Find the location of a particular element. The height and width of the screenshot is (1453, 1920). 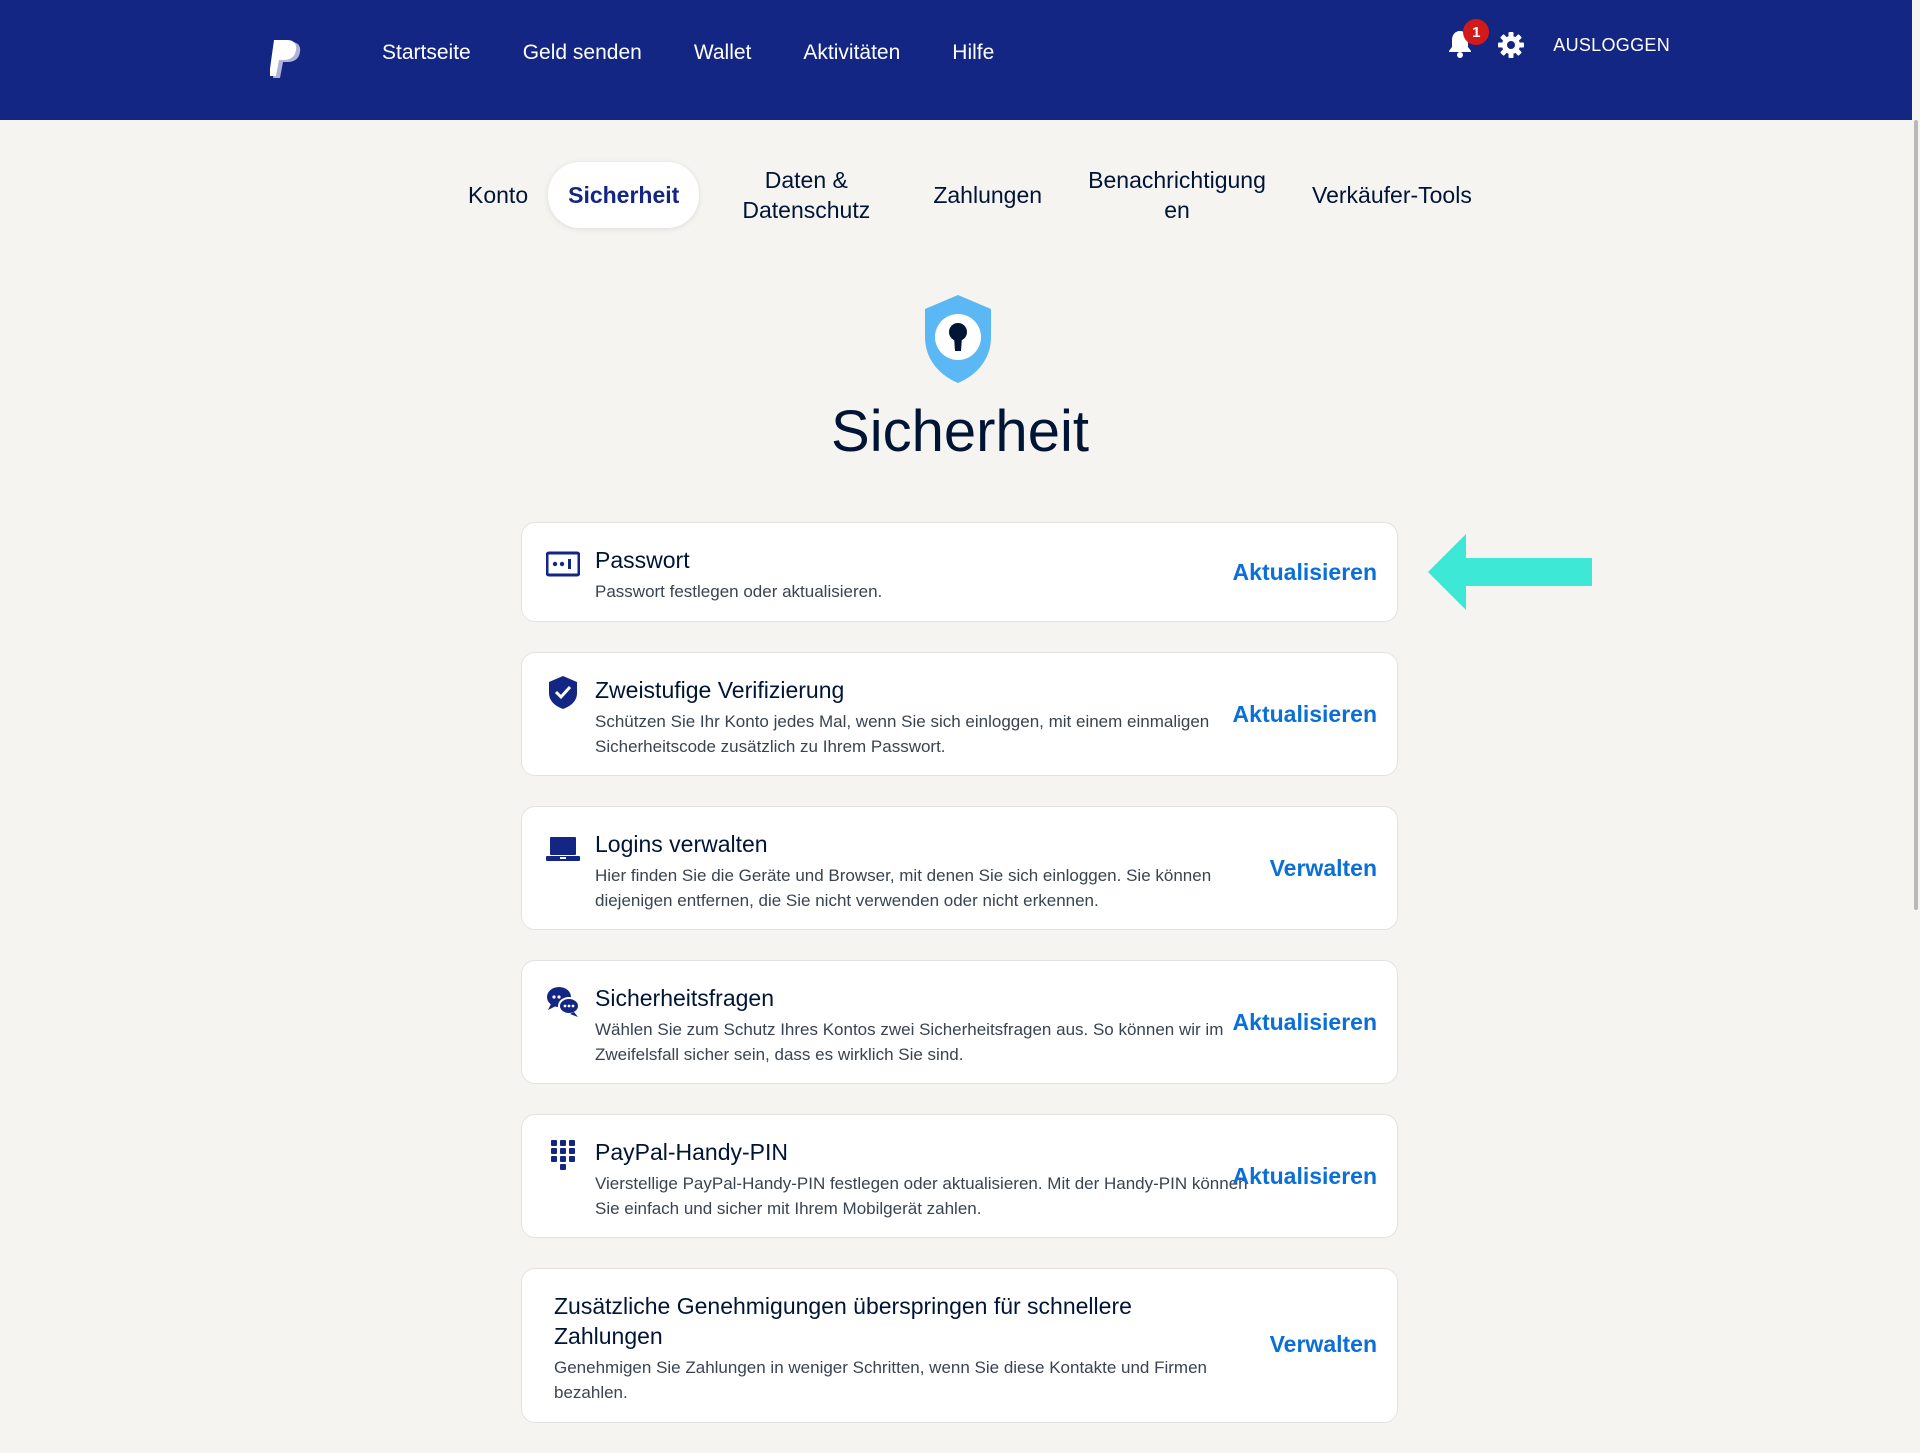

shield-keyhole-icon is located at coordinates (958, 339).